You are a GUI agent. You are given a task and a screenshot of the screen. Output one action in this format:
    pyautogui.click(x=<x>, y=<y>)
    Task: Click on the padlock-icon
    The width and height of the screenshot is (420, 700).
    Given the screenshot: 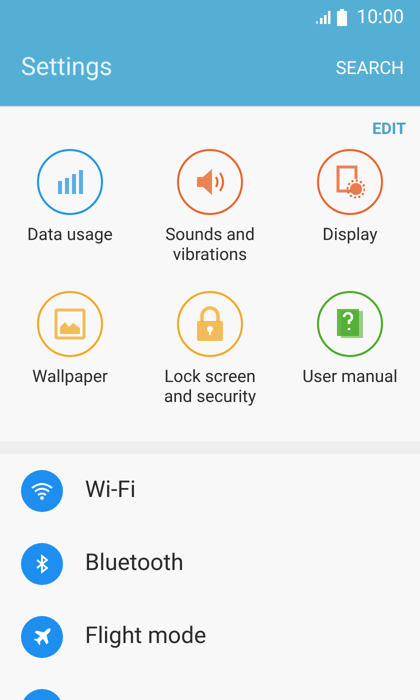 What is the action you would take?
    pyautogui.click(x=210, y=324)
    